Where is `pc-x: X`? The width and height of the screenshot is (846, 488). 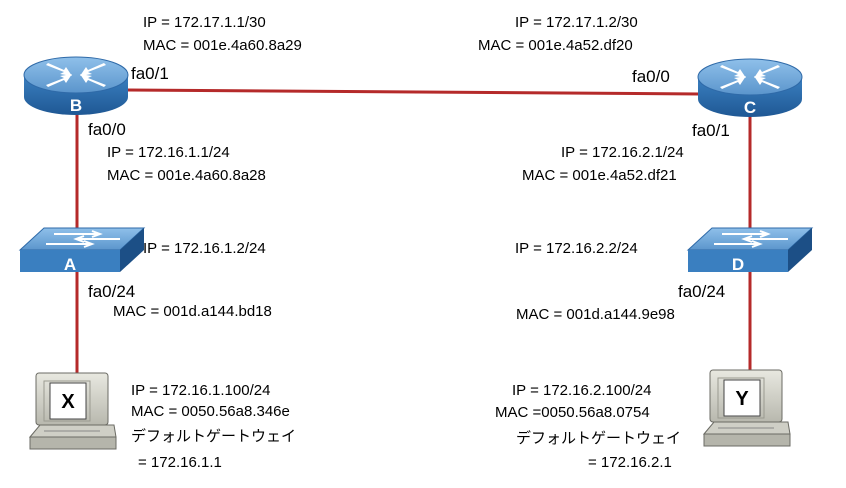
pc-x: X is located at coordinates (72, 411).